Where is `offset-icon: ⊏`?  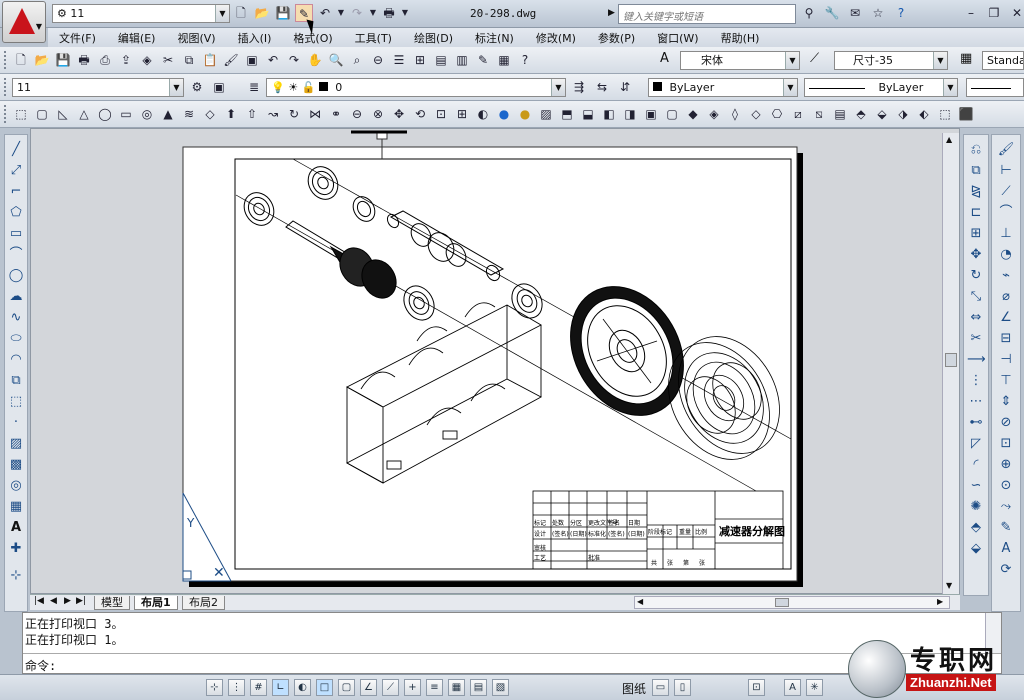 offset-icon: ⊏ is located at coordinates (976, 213).